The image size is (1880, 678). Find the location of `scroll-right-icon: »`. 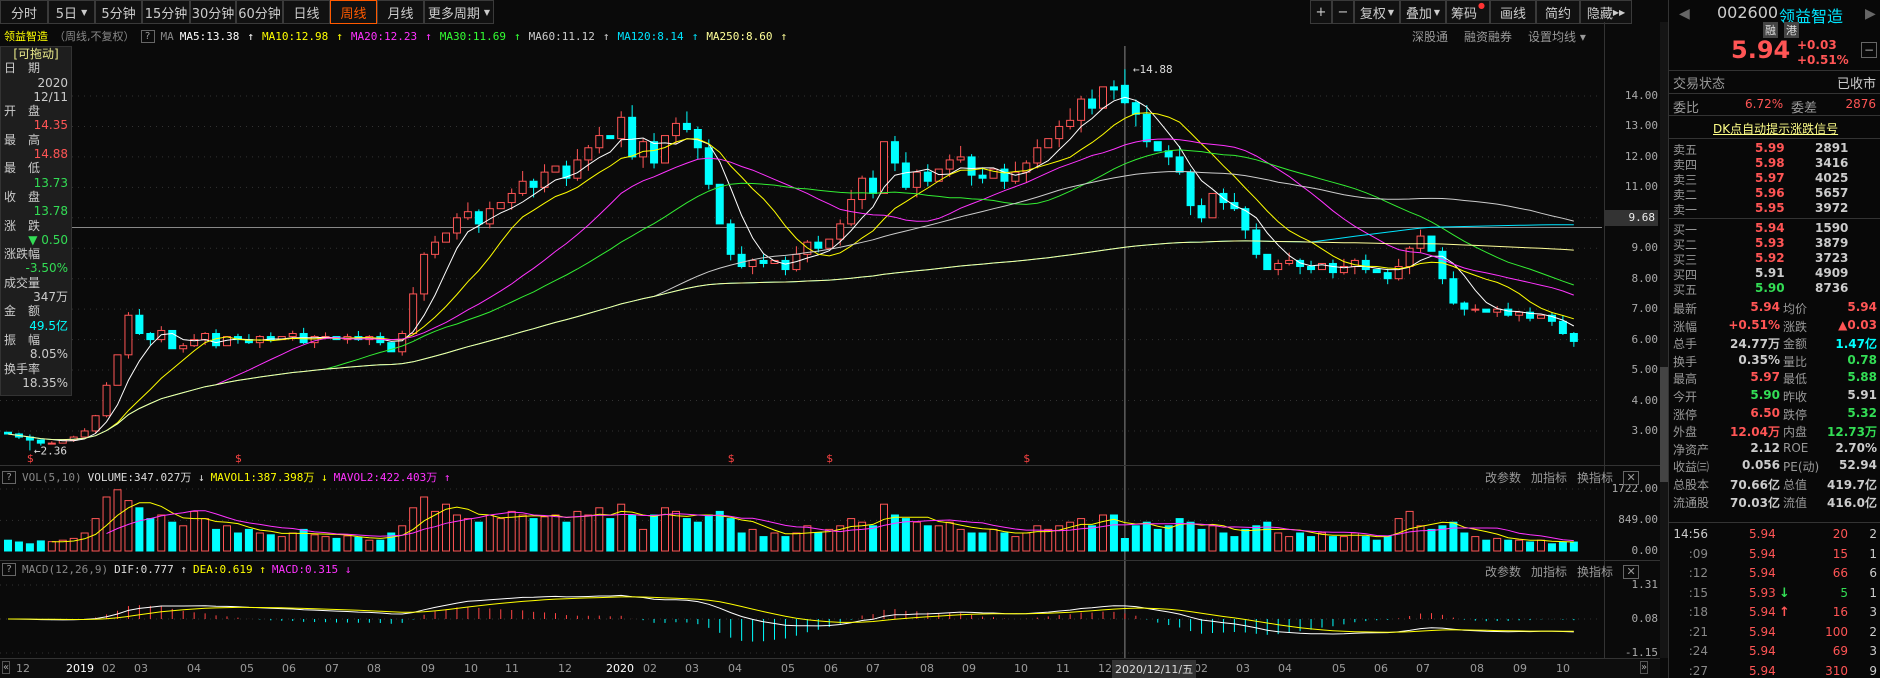

scroll-right-icon: » is located at coordinates (1644, 667).